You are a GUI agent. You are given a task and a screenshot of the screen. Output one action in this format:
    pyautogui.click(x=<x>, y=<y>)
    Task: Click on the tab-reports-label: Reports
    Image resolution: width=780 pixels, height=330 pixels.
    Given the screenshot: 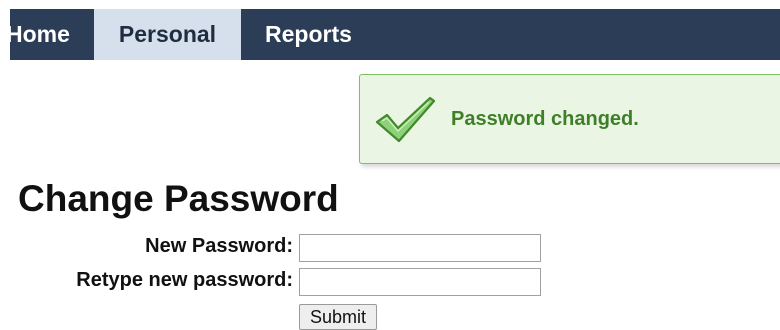 What is the action you would take?
    pyautogui.click(x=308, y=34)
    